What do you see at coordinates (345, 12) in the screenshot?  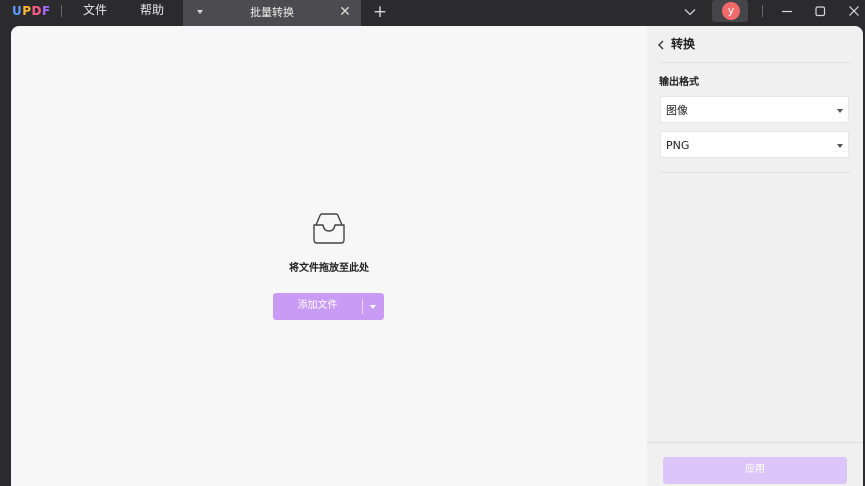 I see `tab-close-icon: ✕` at bounding box center [345, 12].